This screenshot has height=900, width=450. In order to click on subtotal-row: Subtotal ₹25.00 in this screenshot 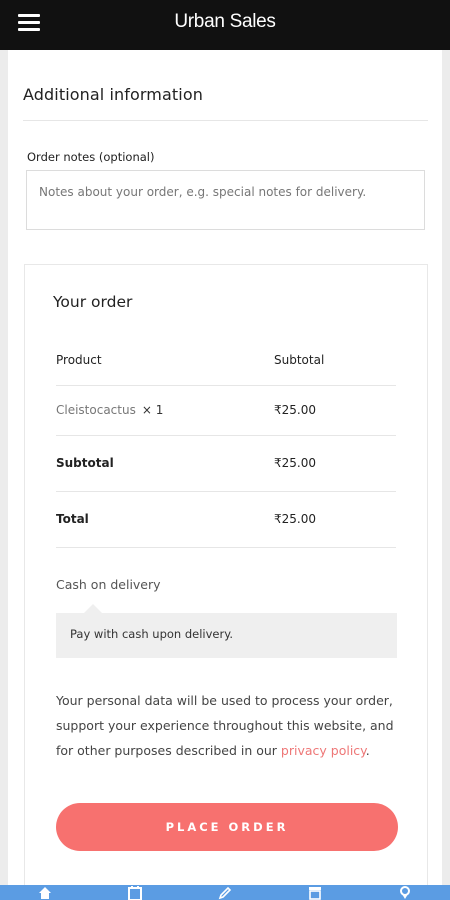, I will do `click(226, 463)`.